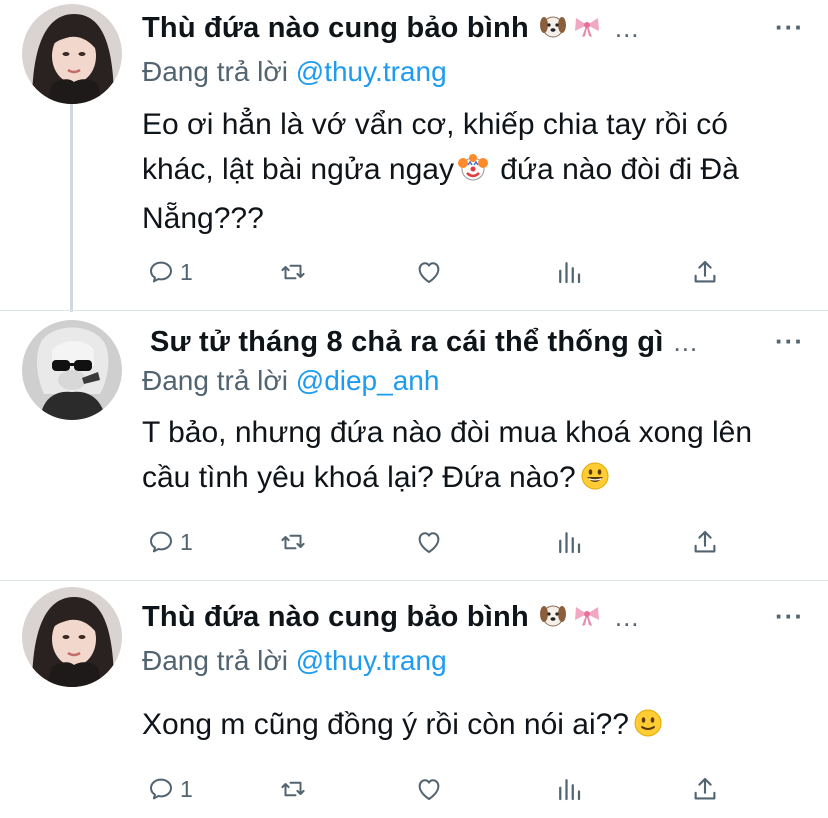  I want to click on tweet-text: Xong m cũng đồng ý rồi còn nói ai??, so click(472, 726).